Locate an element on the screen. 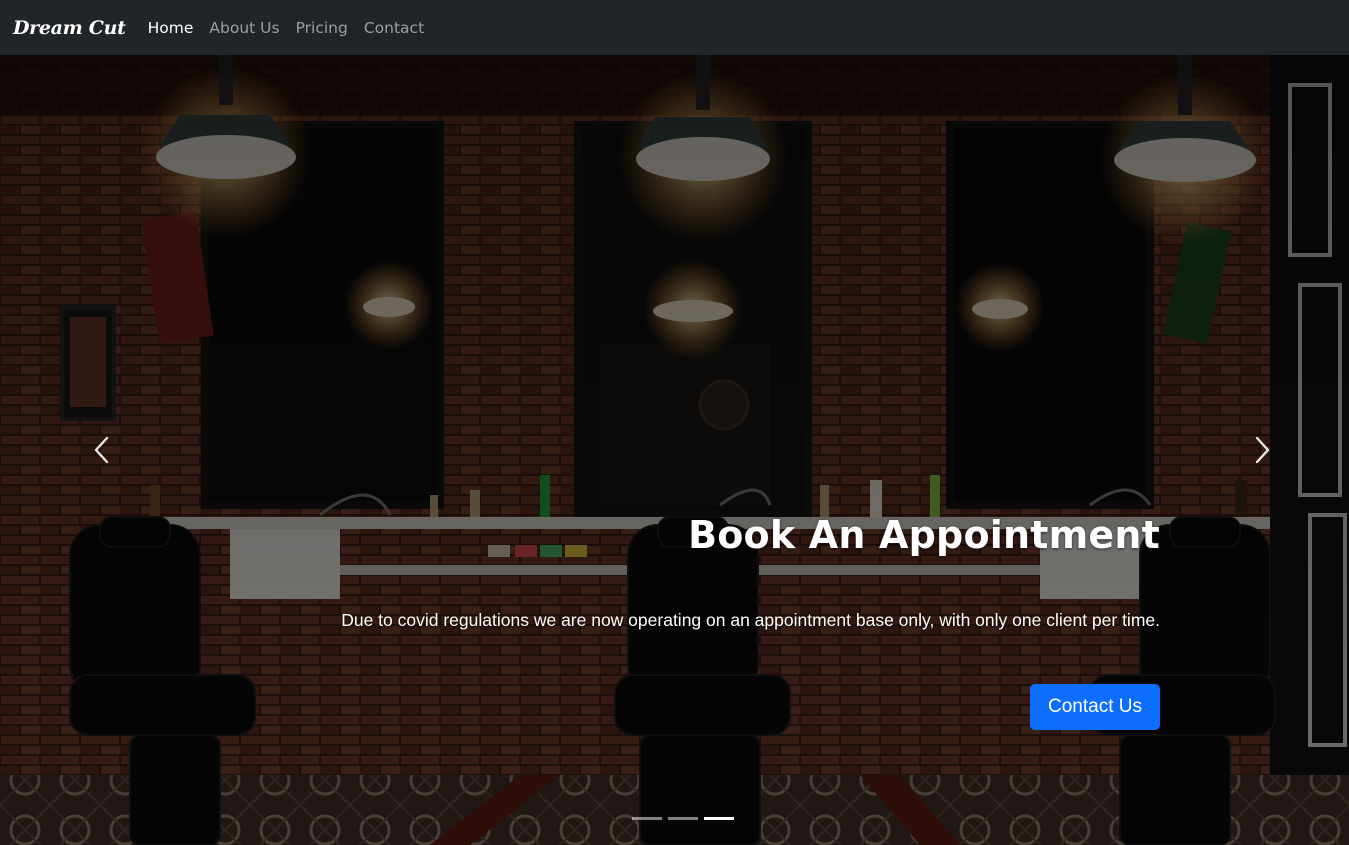  chevron-left-icon is located at coordinates (101, 450).